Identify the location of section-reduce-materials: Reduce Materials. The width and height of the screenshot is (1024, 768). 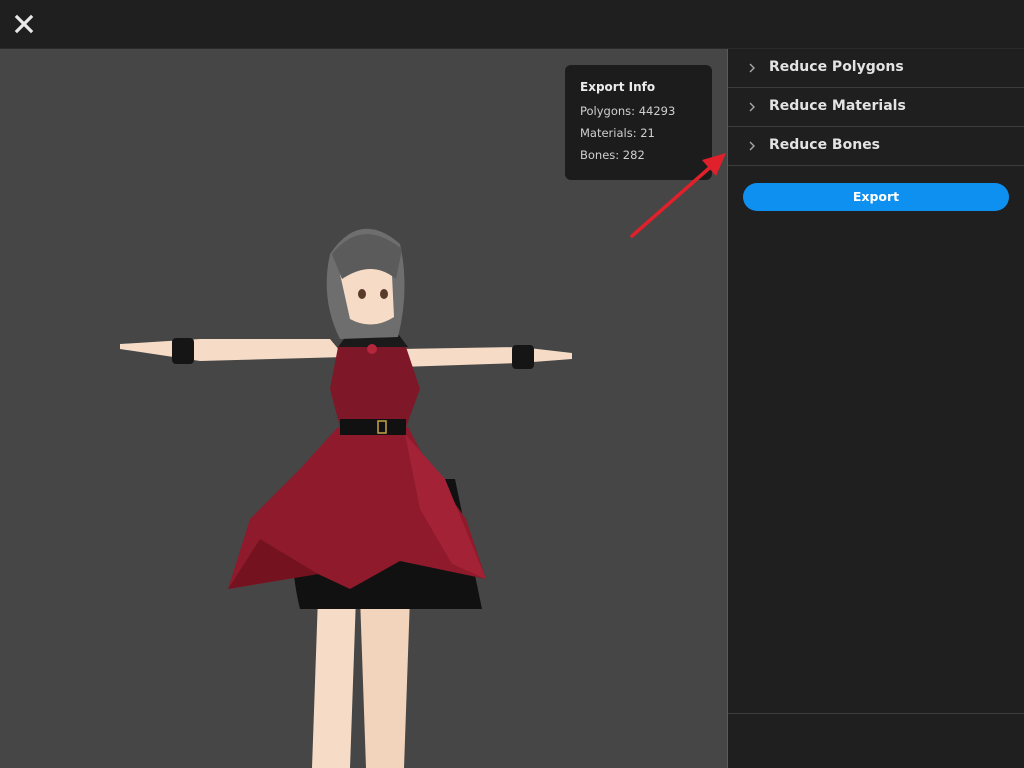
(876, 107).